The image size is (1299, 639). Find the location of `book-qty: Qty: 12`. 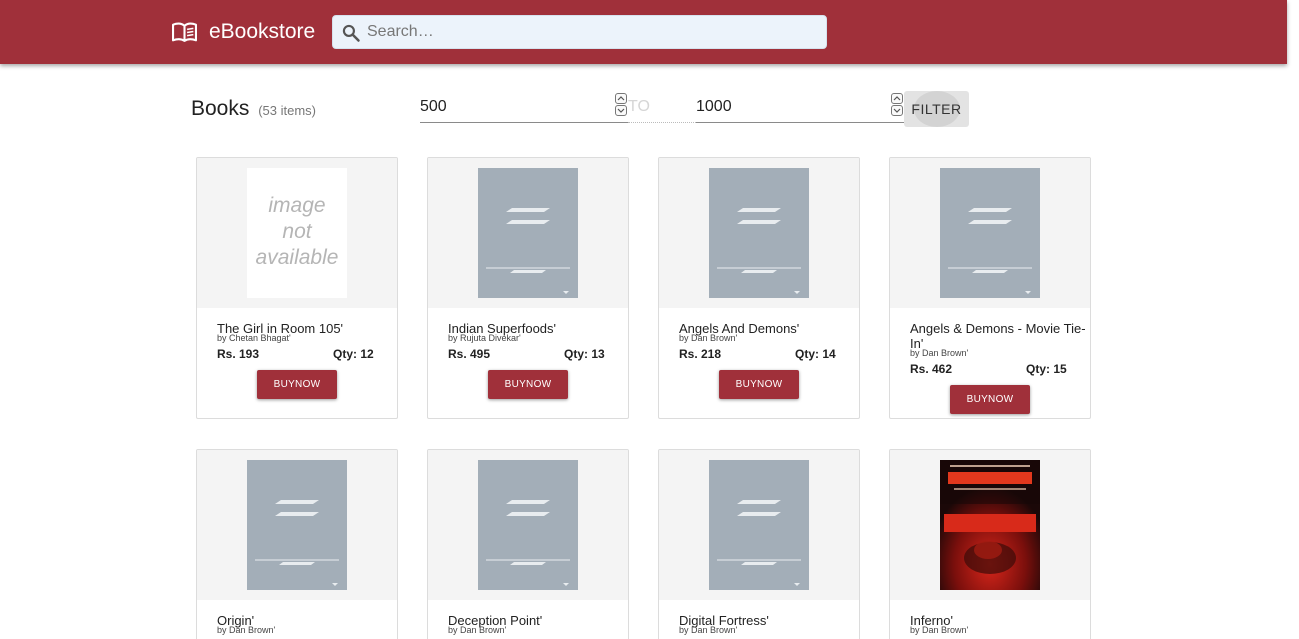

book-qty: Qty: 12 is located at coordinates (353, 354).